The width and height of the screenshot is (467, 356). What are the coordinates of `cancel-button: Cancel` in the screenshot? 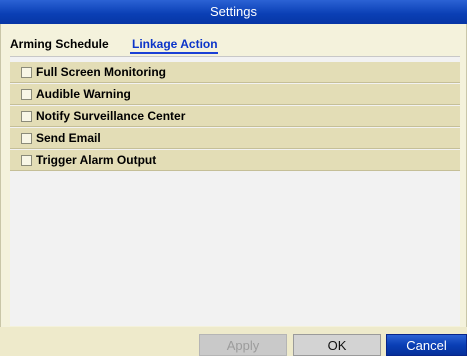 It's located at (426, 345).